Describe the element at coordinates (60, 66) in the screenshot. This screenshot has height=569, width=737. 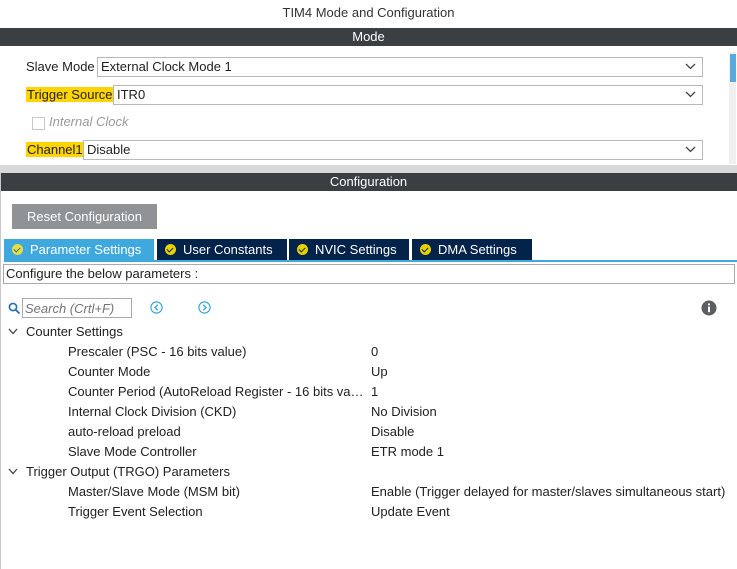
I see `slave-mode-label: Slave Mode` at that location.